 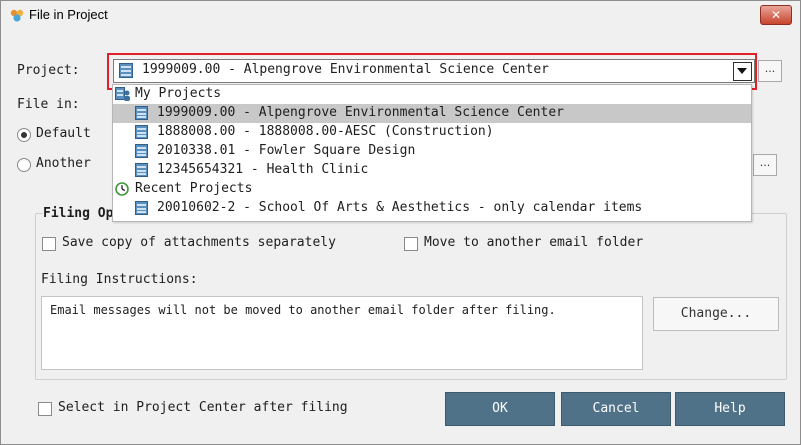 I want to click on project-option-label: 12345654321 - Health Clinic, so click(x=263, y=169).